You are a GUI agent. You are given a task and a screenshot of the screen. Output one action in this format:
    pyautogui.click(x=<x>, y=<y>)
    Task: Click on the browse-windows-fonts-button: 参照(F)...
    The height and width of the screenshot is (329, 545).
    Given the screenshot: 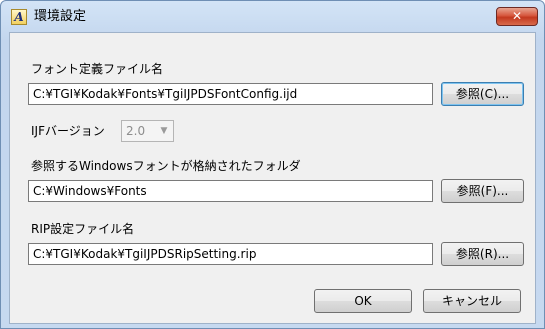 What is the action you would take?
    pyautogui.click(x=482, y=191)
    